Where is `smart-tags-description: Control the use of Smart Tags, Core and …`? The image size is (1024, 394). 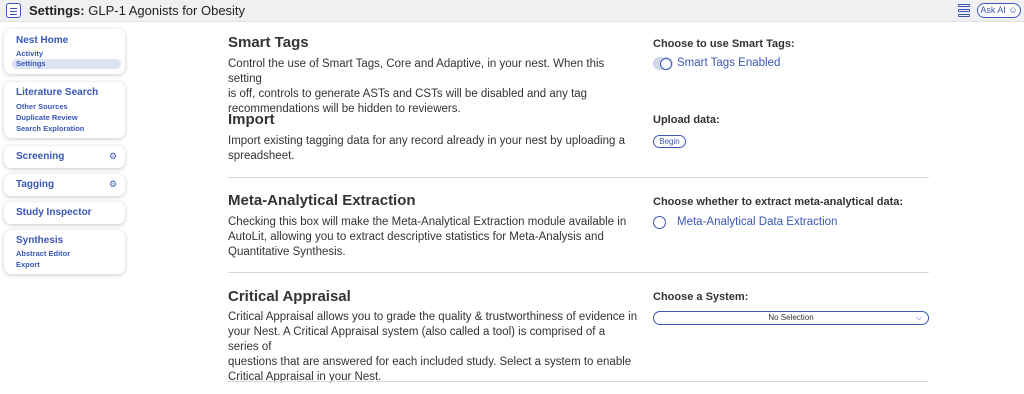 smart-tags-description: Control the use of Smart Tags, Core and … is located at coordinates (416, 86).